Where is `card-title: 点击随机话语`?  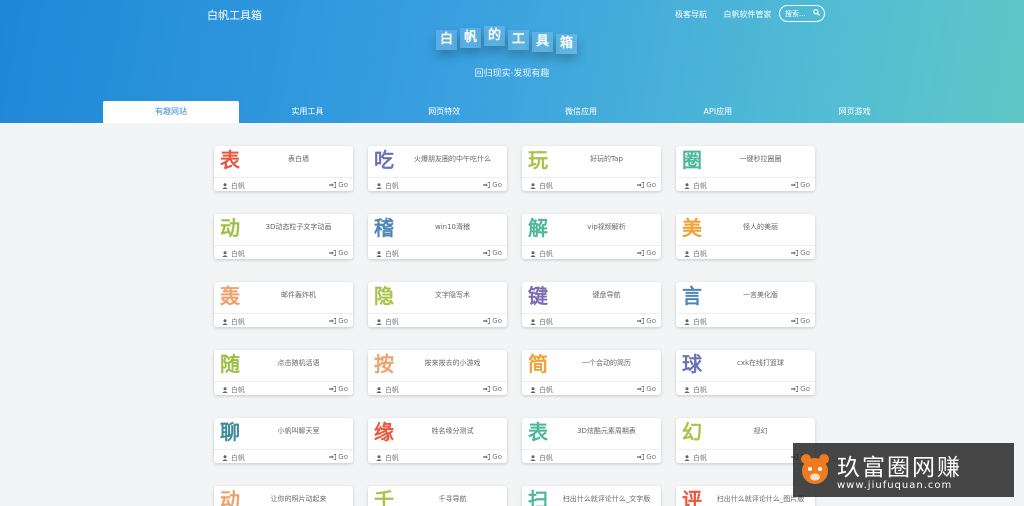 card-title: 点击随机话语 is located at coordinates (298, 363).